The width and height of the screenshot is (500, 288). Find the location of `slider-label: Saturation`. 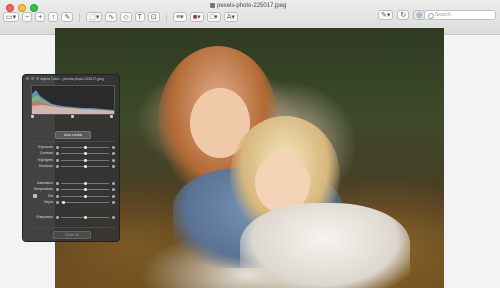

slider-label: Saturation is located at coordinates (45, 183).